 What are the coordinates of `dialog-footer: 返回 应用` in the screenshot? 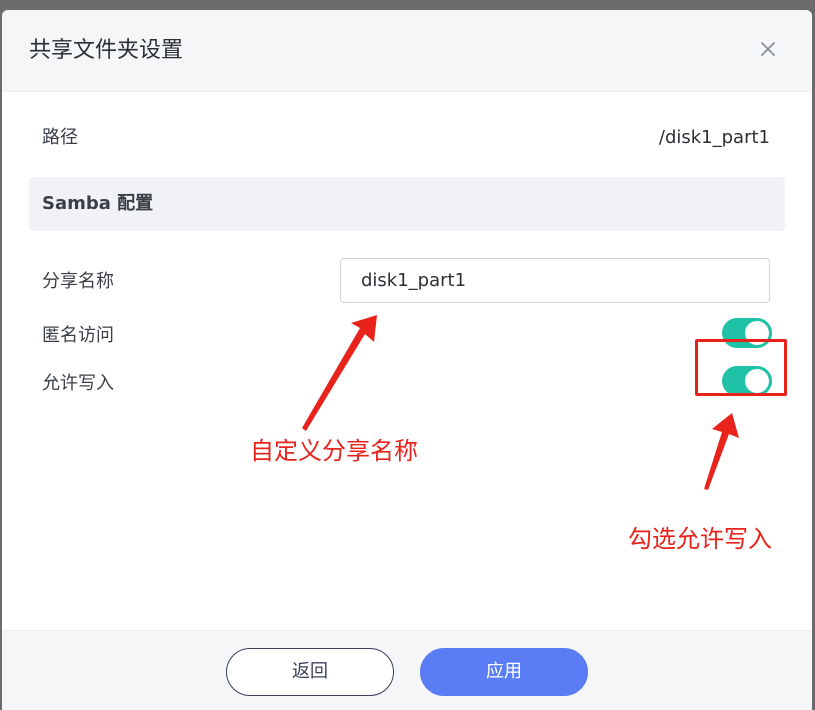 It's located at (407, 670).